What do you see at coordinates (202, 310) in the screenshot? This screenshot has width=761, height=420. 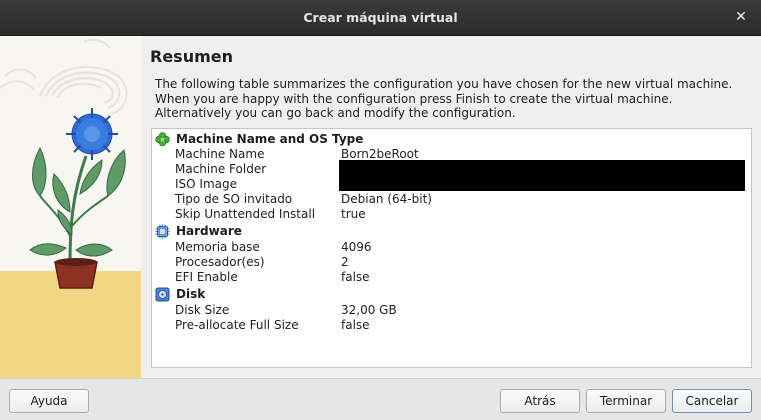 I see `row-key: Disk Size` at bounding box center [202, 310].